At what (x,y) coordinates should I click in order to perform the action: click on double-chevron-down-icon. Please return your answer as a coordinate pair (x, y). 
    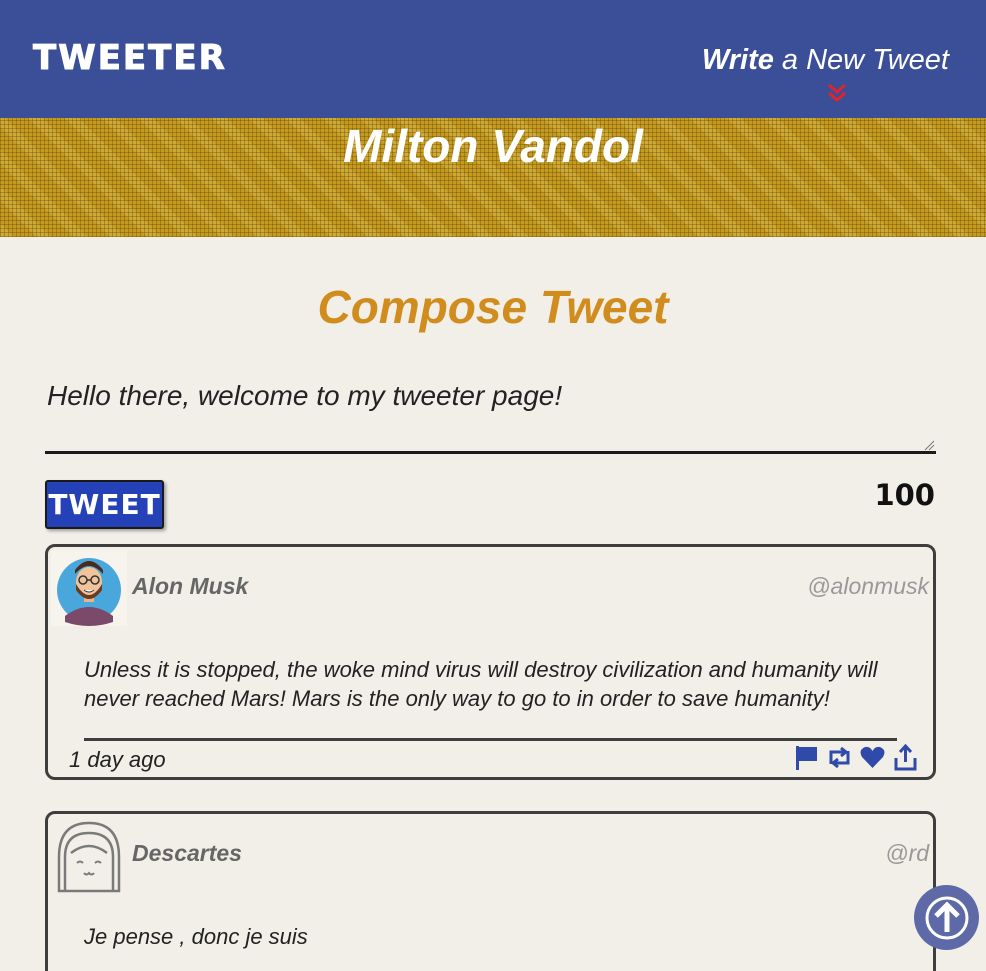
    Looking at the image, I should click on (837, 93).